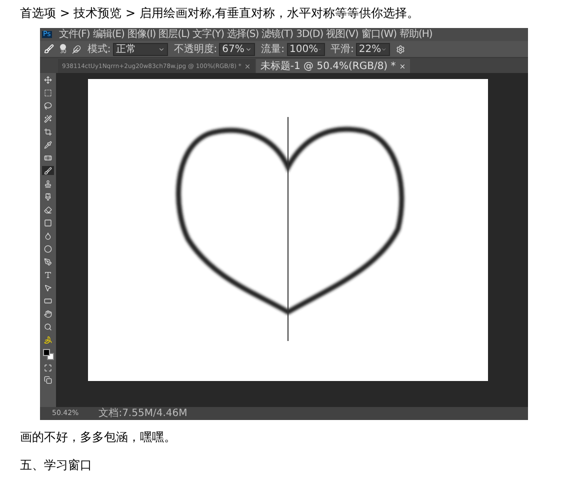 The height and width of the screenshot is (478, 574). I want to click on menu-item: 图像(I), so click(141, 35).